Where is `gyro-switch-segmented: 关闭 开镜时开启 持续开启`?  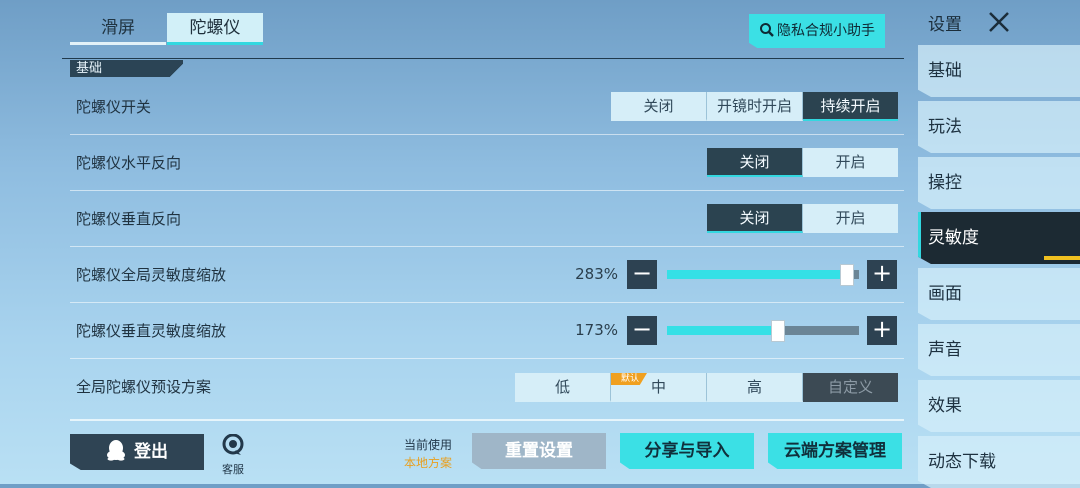
gyro-switch-segmented: 关闭 开镜时开启 持续开启 is located at coordinates (754, 106).